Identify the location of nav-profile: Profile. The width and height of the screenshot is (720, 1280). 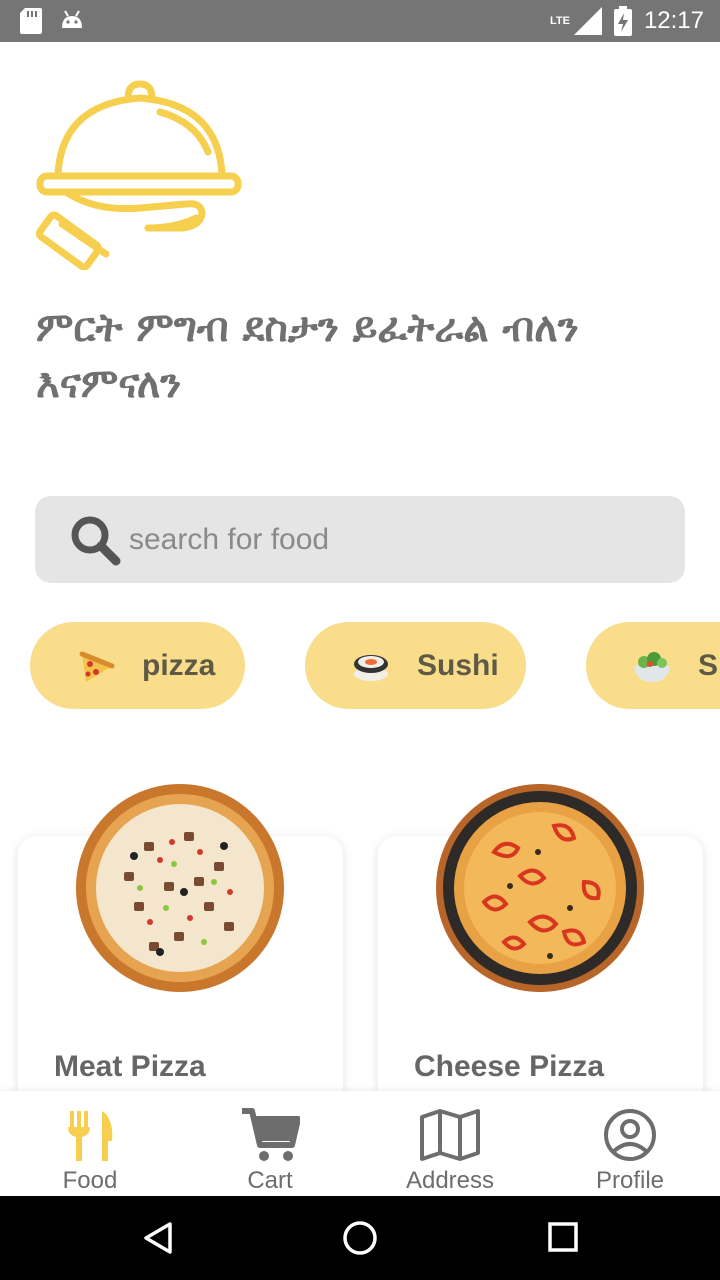
(630, 1143).